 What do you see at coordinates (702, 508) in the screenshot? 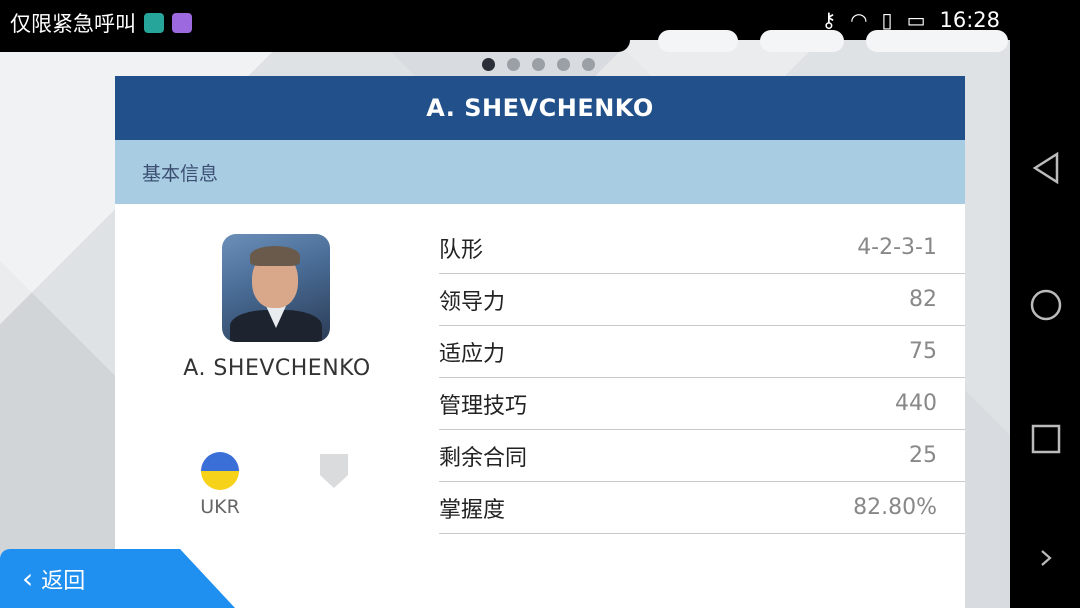
I see `stat-row: 掌握度 82.80%` at bounding box center [702, 508].